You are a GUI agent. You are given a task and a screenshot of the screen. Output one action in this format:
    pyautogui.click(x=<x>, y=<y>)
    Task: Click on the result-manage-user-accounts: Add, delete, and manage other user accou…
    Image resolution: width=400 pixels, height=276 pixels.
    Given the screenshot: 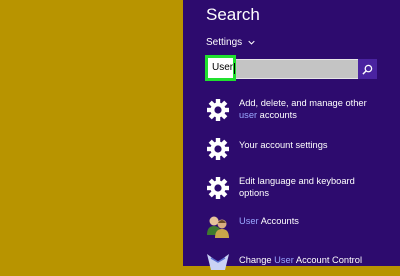 What is the action you would take?
    pyautogui.click(x=291, y=110)
    